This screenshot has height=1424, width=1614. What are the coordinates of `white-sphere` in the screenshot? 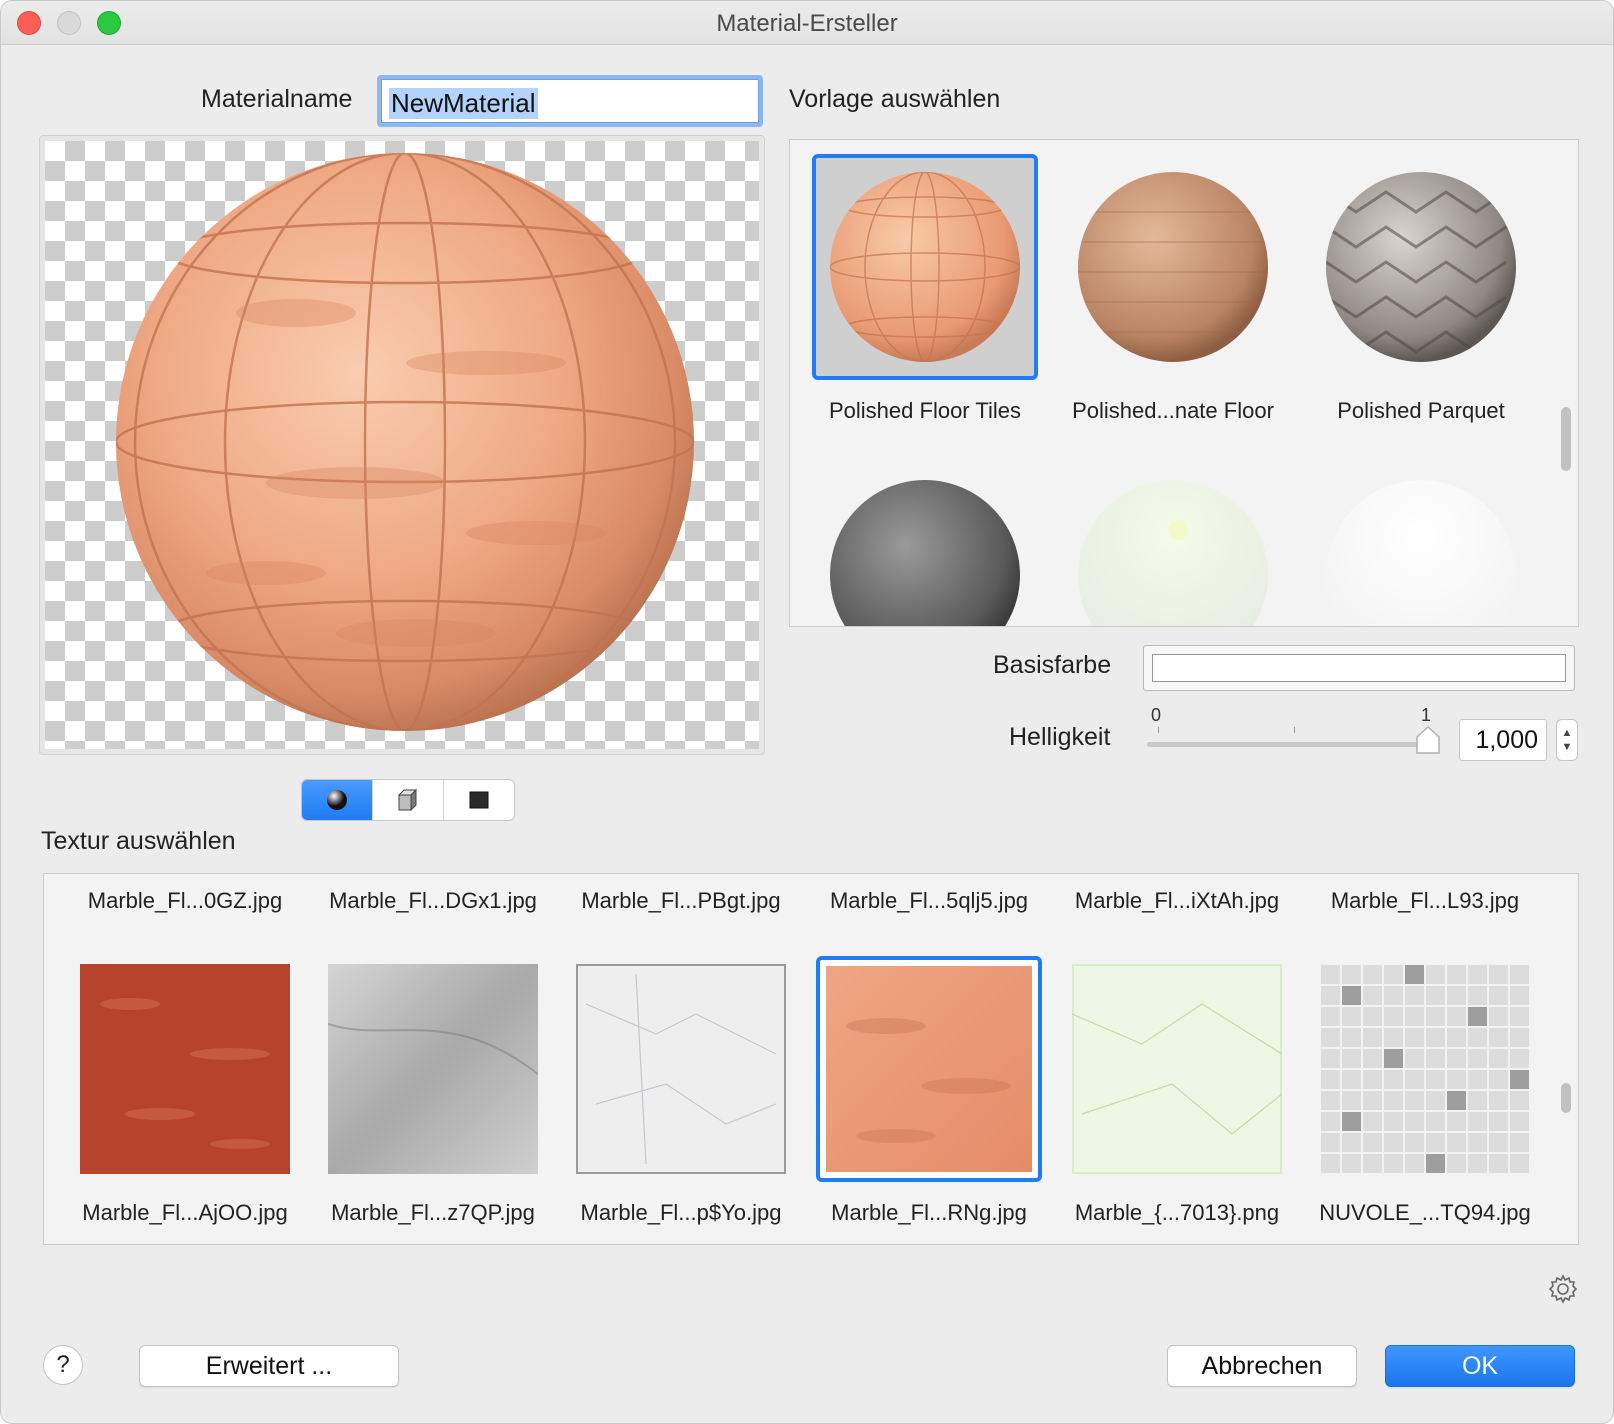 It's located at (1421, 553).